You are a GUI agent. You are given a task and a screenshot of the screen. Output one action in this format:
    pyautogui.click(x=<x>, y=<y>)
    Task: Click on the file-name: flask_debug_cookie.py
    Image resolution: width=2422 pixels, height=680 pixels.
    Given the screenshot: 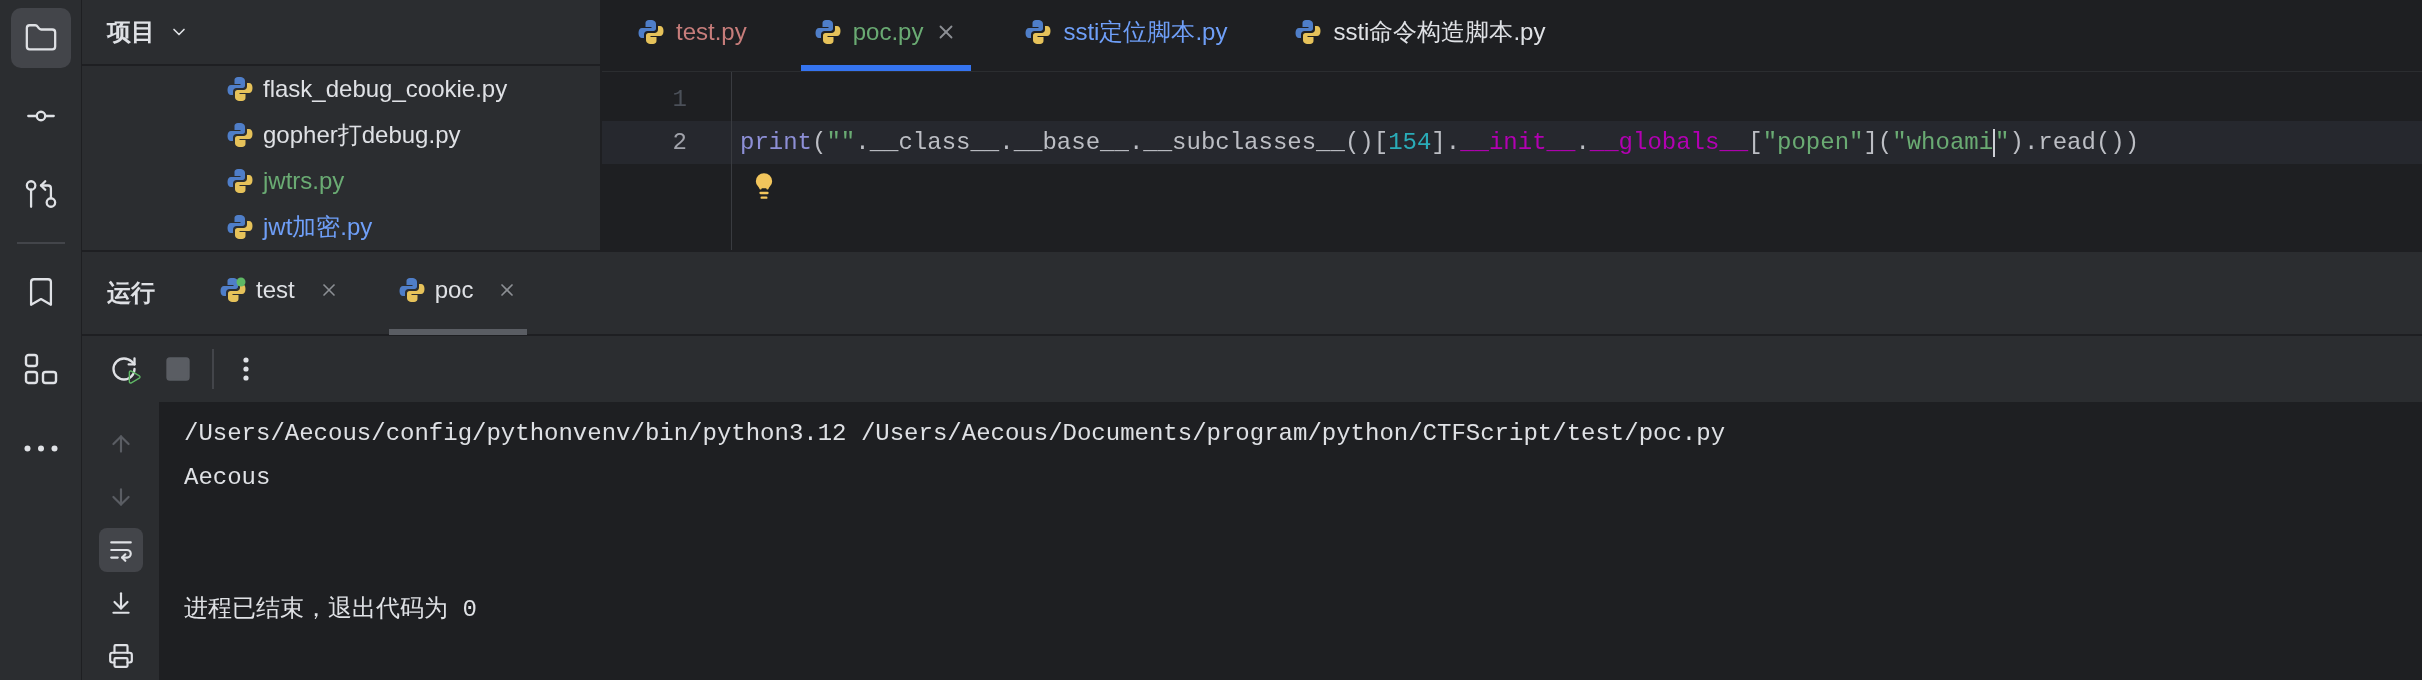 What is the action you would take?
    pyautogui.click(x=385, y=89)
    